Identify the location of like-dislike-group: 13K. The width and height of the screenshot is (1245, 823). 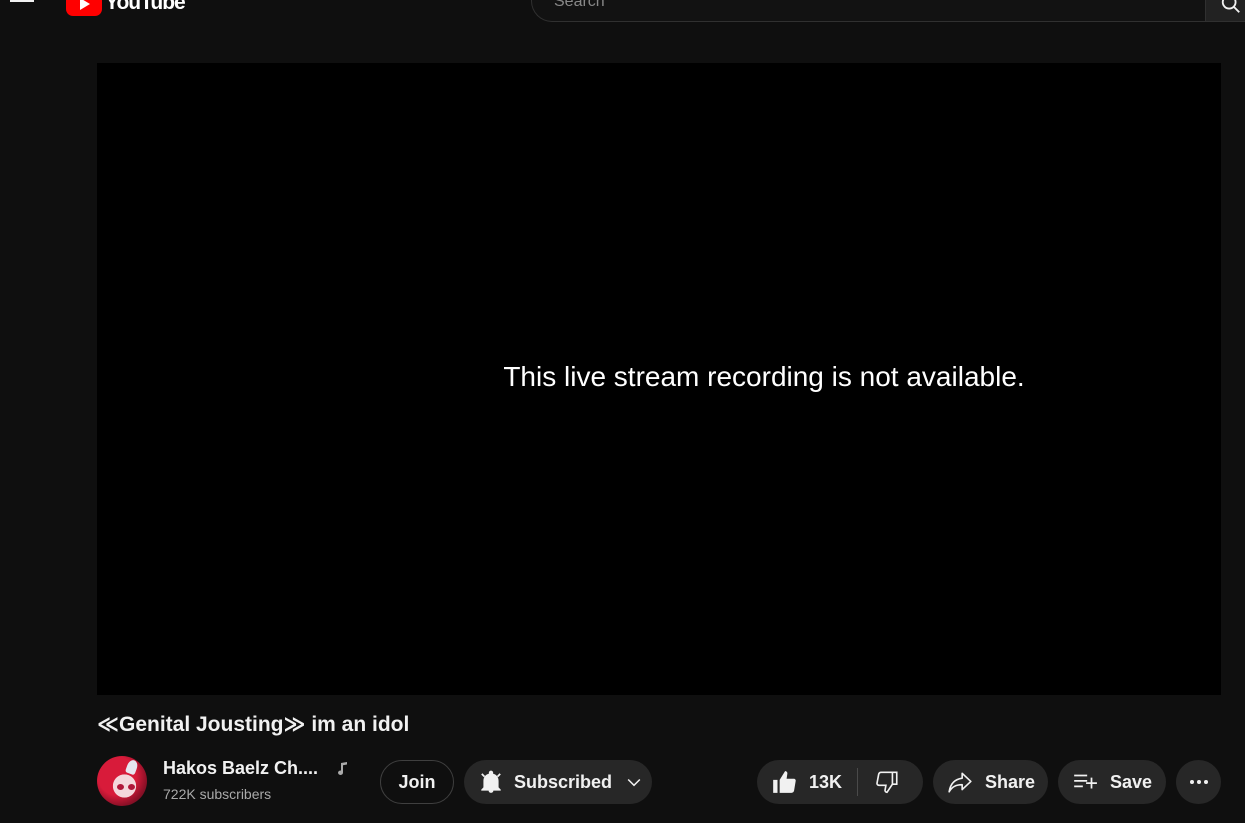
(840, 782).